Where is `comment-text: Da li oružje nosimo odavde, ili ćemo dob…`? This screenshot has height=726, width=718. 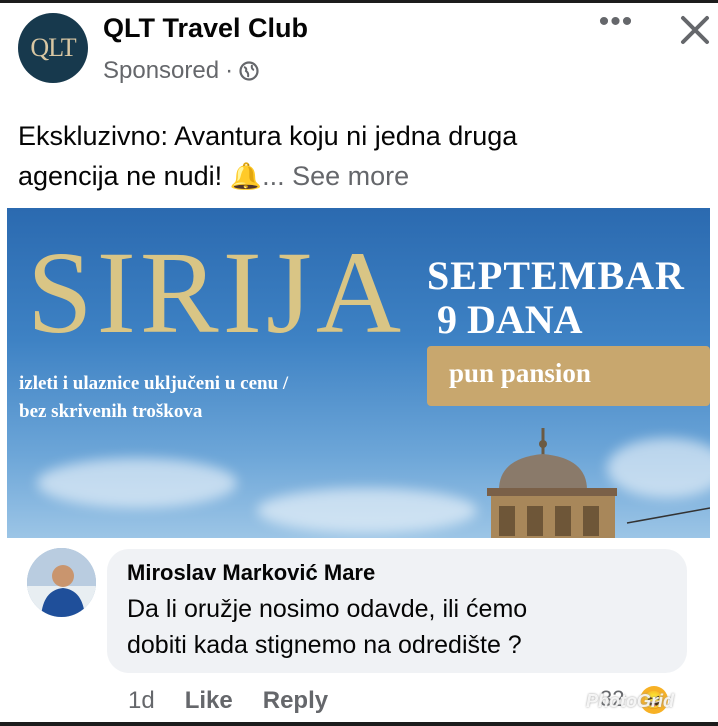
comment-text: Da li oružje nosimo odavde, ili ćemo dob… is located at coordinates (387, 627).